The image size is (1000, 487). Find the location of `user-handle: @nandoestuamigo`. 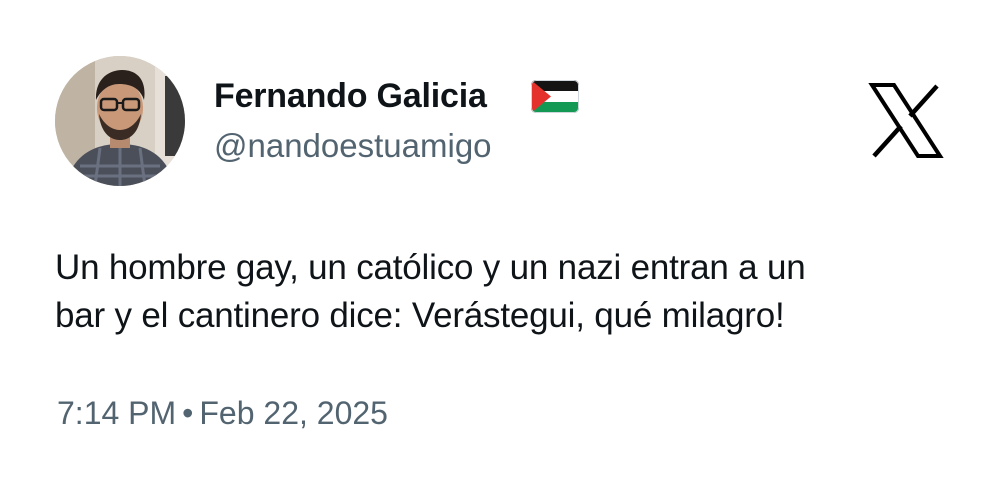

user-handle: @nandoestuamigo is located at coordinates (353, 146).